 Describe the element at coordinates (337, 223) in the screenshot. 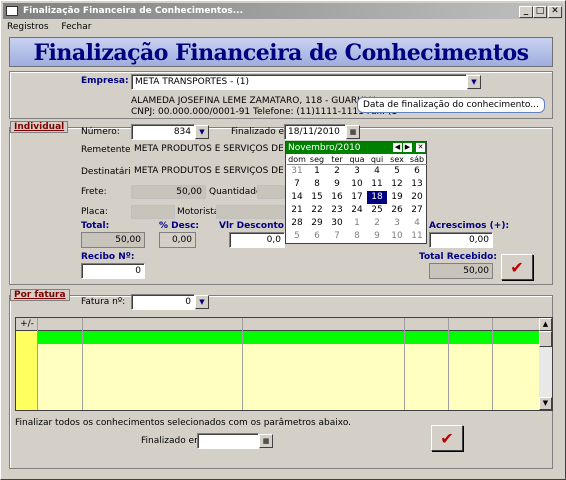

I see `calendar-day: 30` at that location.